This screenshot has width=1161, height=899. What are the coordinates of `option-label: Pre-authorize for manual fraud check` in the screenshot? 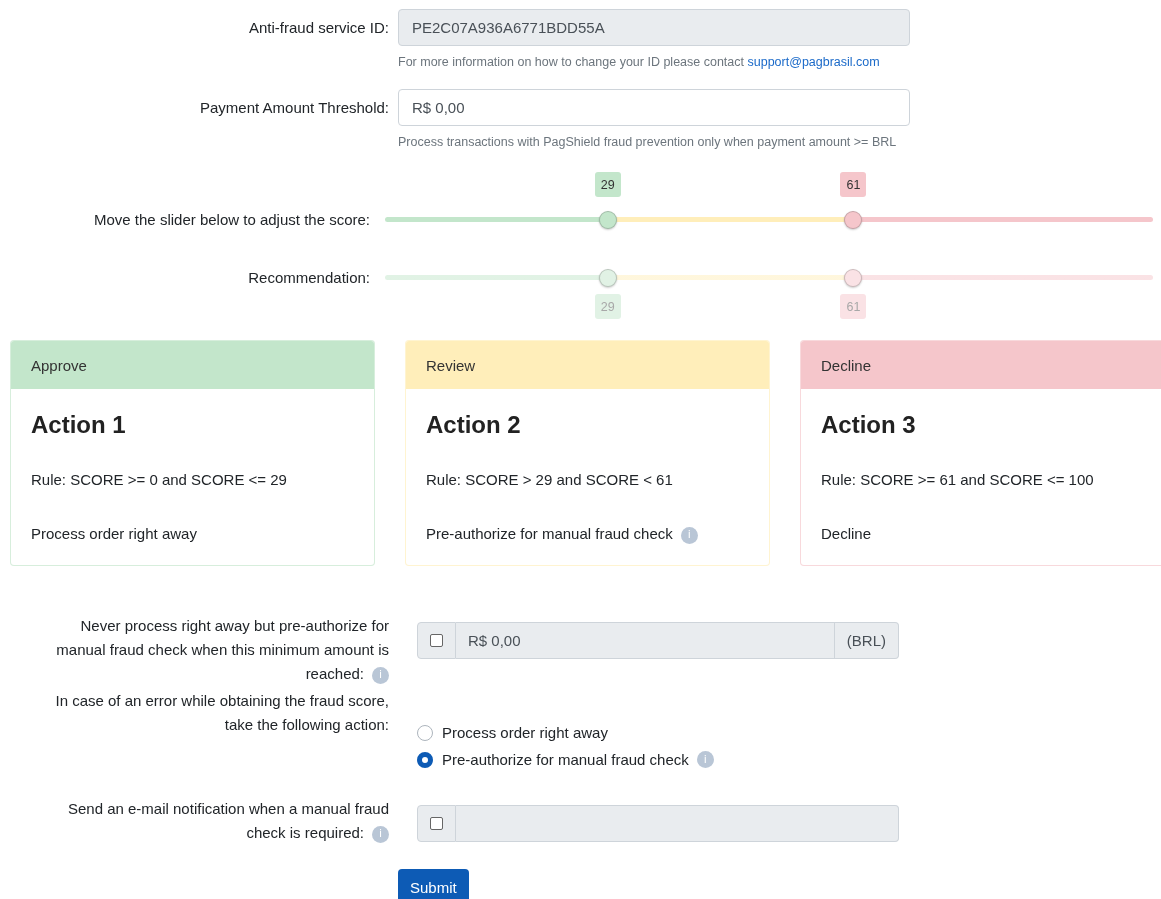 It's located at (565, 759).